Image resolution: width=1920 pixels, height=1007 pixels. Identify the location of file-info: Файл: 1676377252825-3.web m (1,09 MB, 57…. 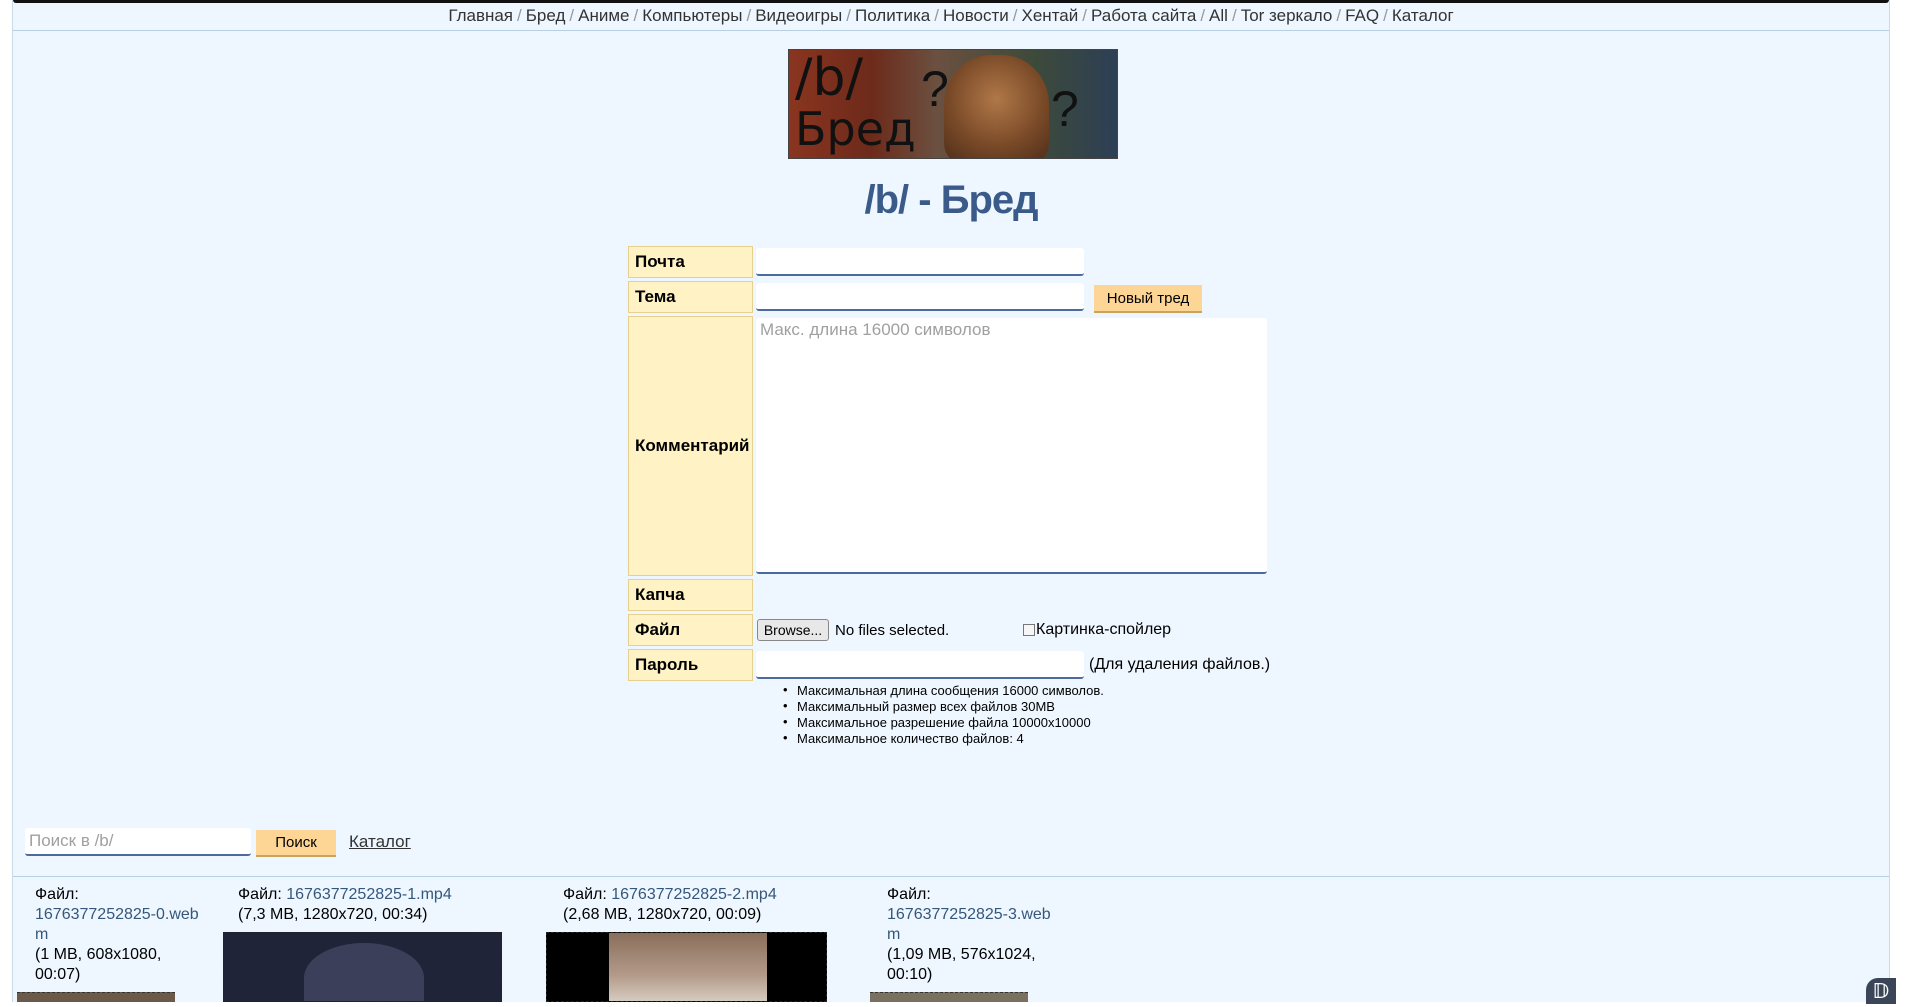
(977, 935).